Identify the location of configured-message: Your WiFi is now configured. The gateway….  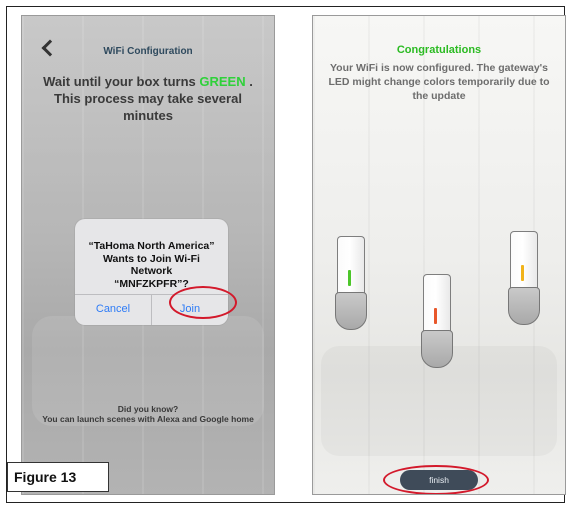
(439, 82).